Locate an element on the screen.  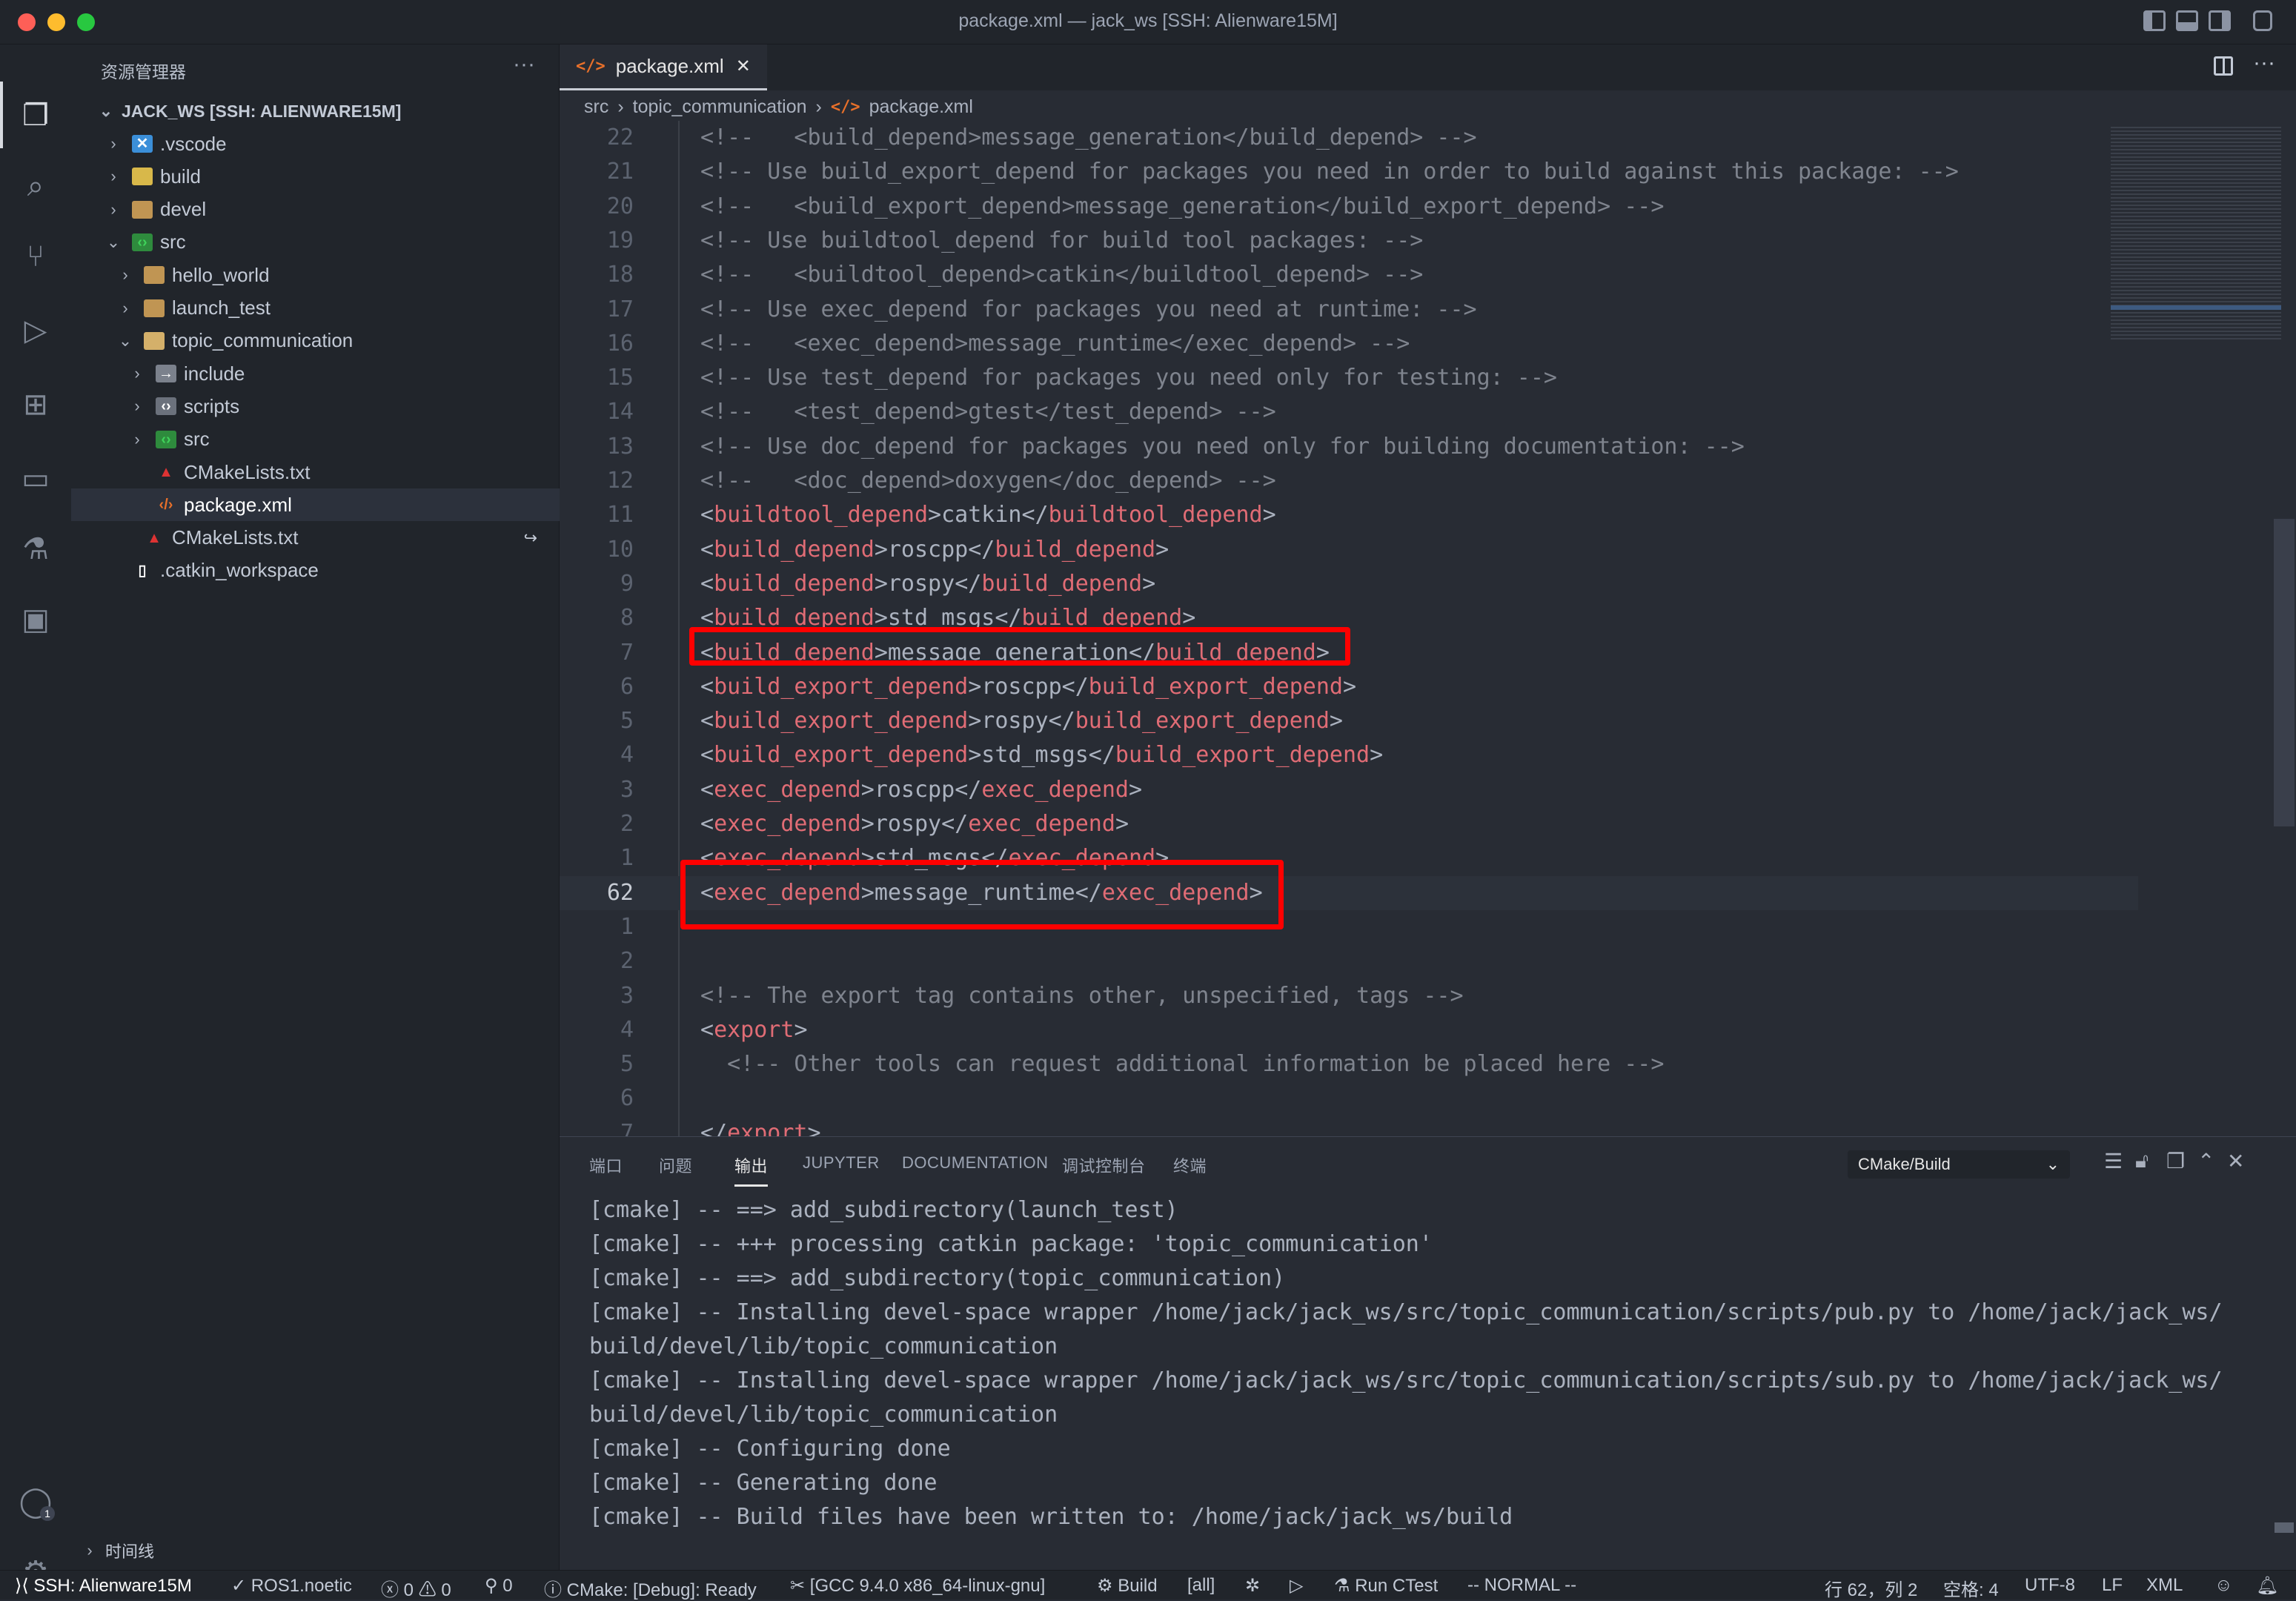
editor-more-actions-icon: ··· is located at coordinates (2264, 63).